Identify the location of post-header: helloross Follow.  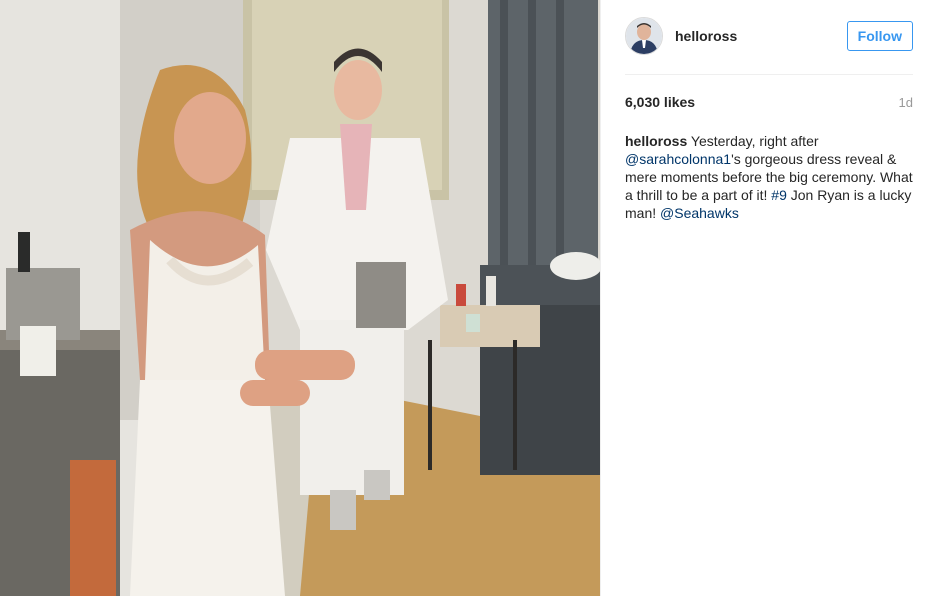
(769, 36).